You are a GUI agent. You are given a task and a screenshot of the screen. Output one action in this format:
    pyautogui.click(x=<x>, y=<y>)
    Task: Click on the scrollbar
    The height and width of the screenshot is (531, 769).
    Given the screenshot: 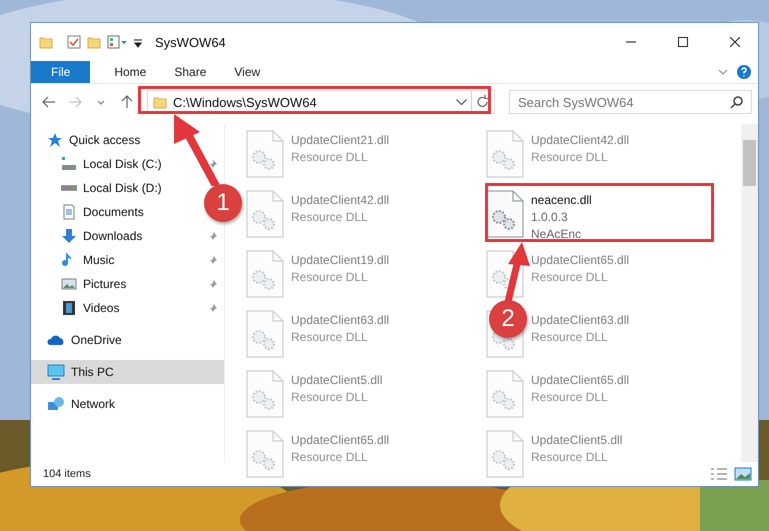 What is the action you would take?
    pyautogui.click(x=749, y=293)
    